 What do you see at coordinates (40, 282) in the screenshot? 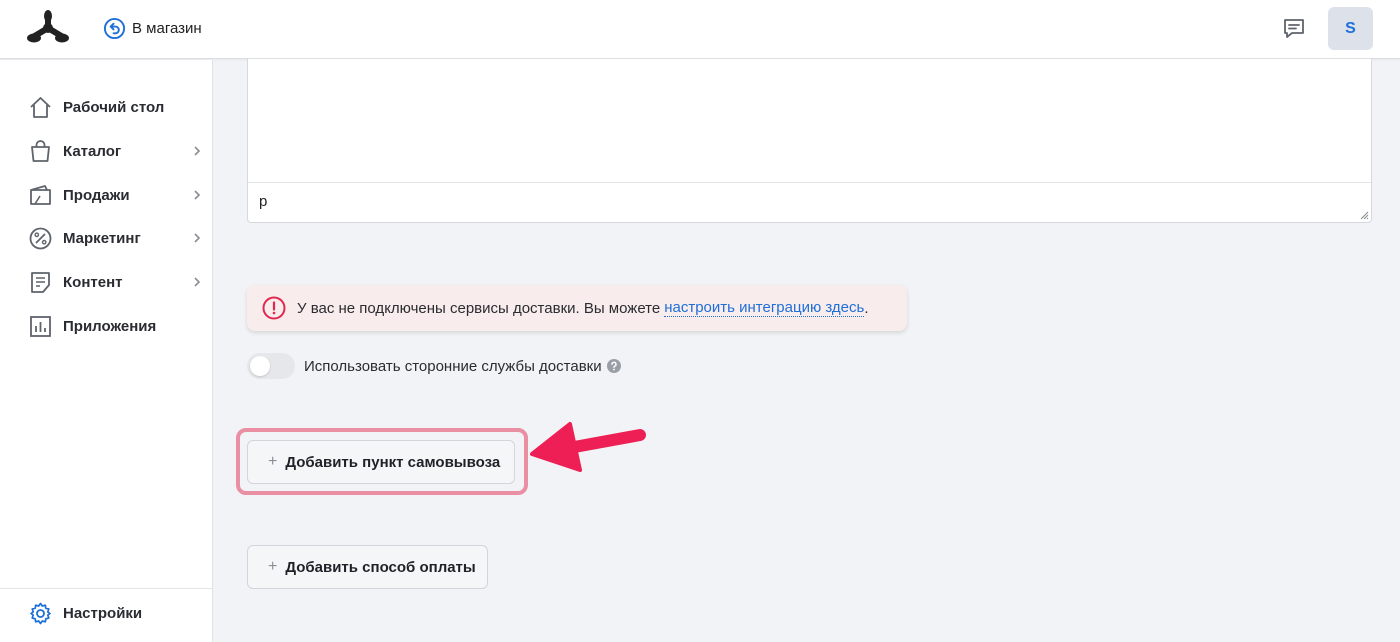
I see `content-icon` at bounding box center [40, 282].